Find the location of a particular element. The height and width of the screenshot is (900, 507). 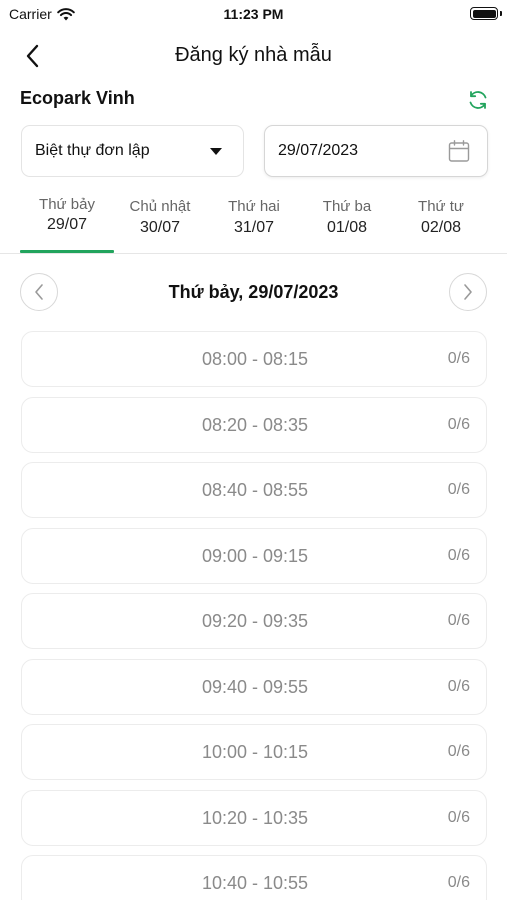

tab-day-3: Thứ hai 31/07 is located at coordinates (254, 223).